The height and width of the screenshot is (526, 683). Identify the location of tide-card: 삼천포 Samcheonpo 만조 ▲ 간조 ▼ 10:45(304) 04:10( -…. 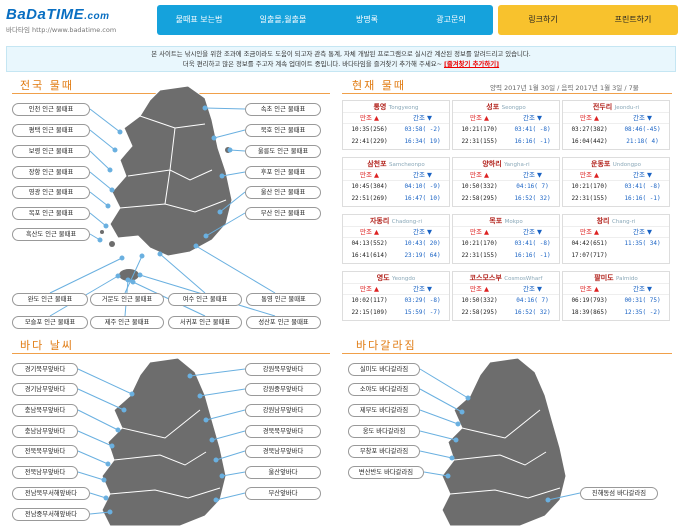
(396, 182).